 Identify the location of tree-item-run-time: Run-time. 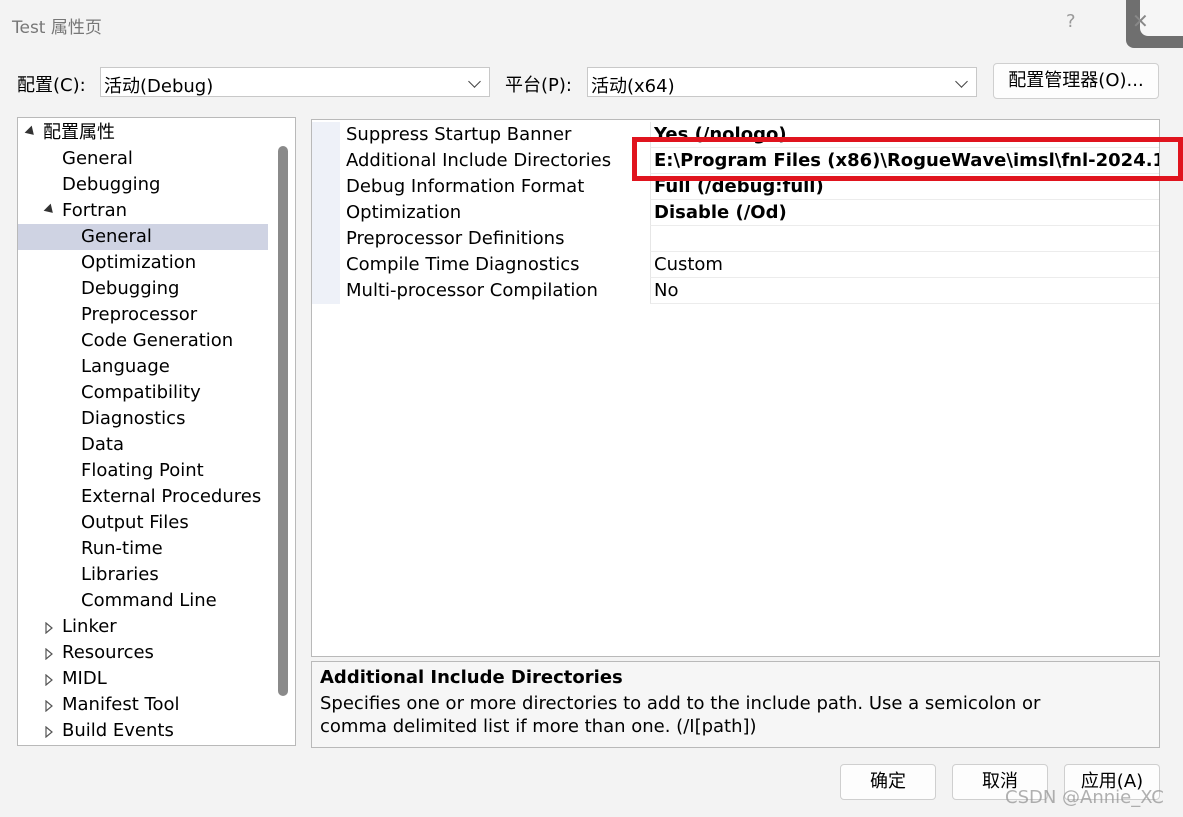
(122, 549).